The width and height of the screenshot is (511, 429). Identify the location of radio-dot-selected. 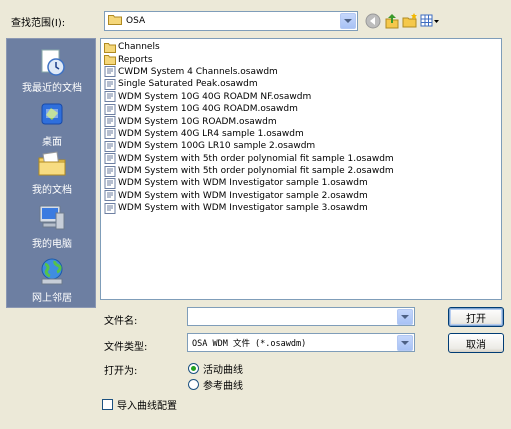
(193, 368).